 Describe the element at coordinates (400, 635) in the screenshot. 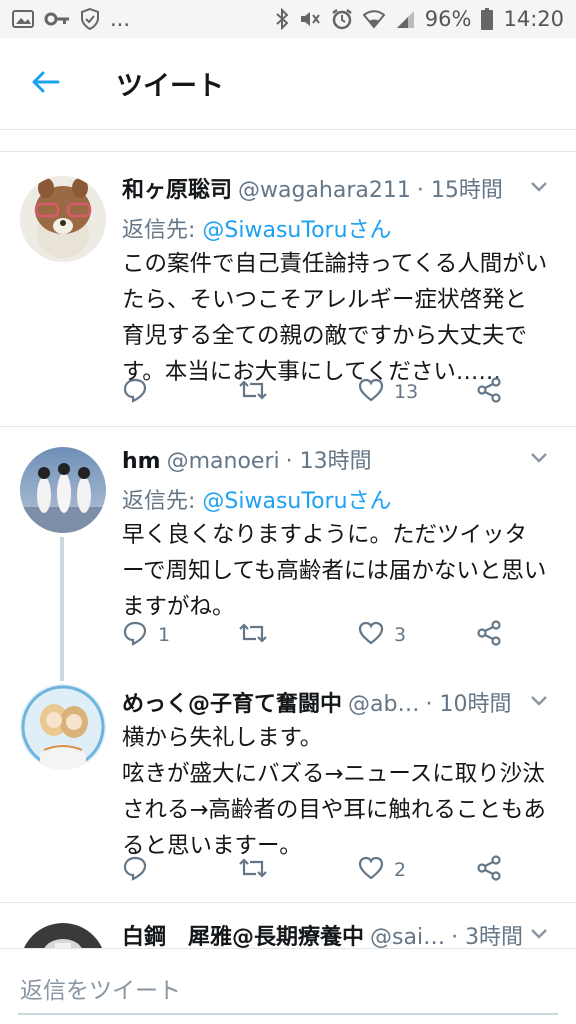

I see `like-count: 3` at that location.